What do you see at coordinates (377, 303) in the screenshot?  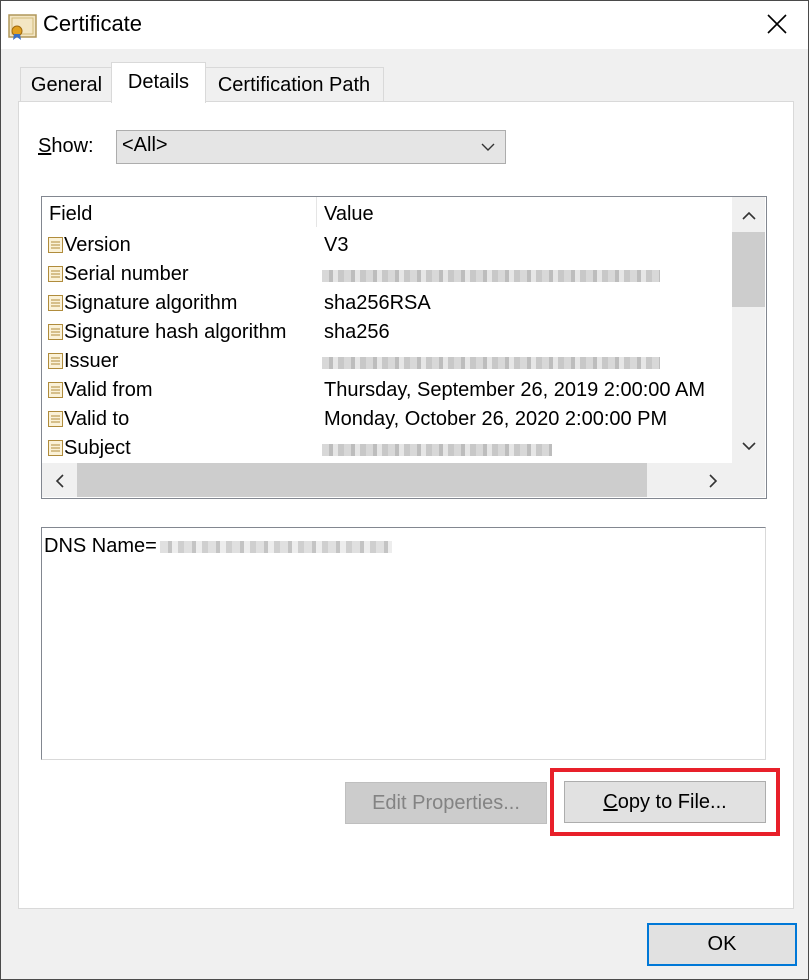 I see `field-value: sha256RSA` at bounding box center [377, 303].